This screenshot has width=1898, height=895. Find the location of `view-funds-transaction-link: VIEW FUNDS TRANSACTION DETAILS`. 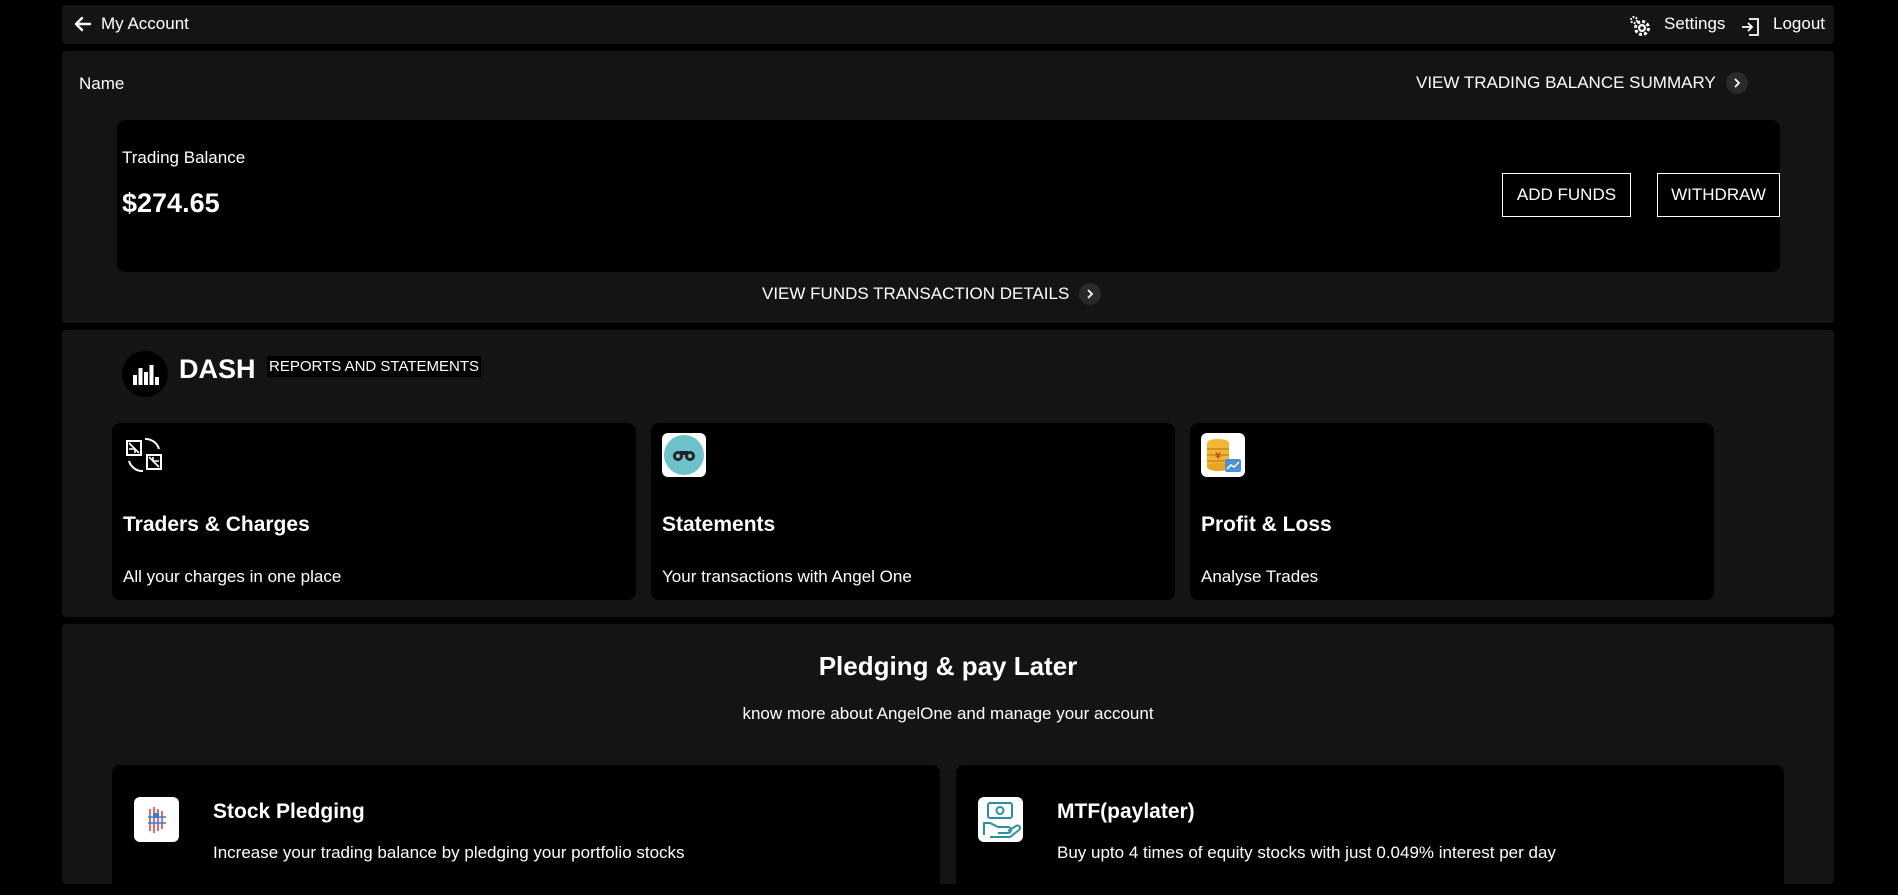

view-funds-transaction-link: VIEW FUNDS TRANSACTION DETAILS is located at coordinates (932, 294).